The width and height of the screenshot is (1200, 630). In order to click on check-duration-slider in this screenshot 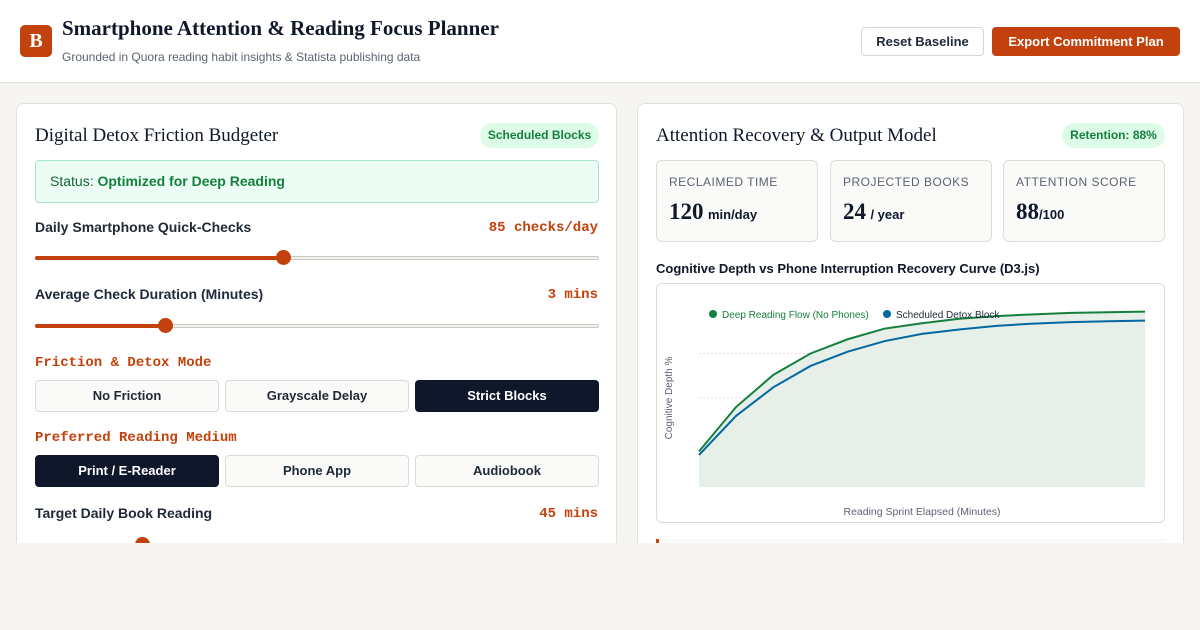, I will do `click(317, 326)`.